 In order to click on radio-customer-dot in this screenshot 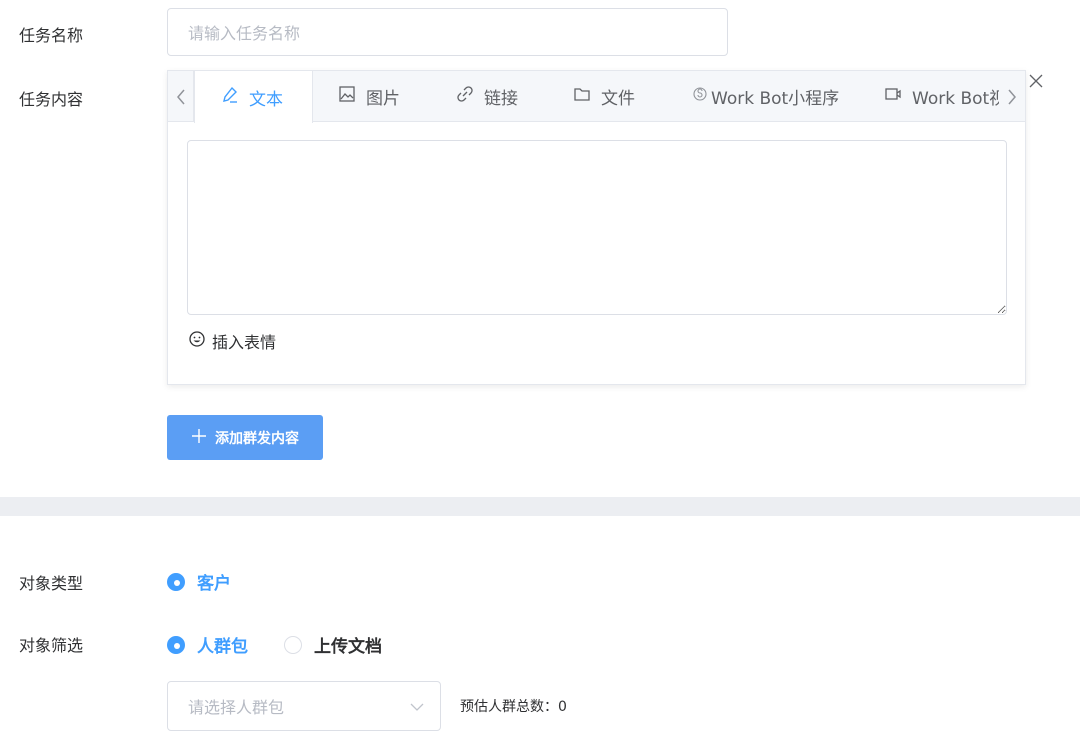, I will do `click(176, 581)`.